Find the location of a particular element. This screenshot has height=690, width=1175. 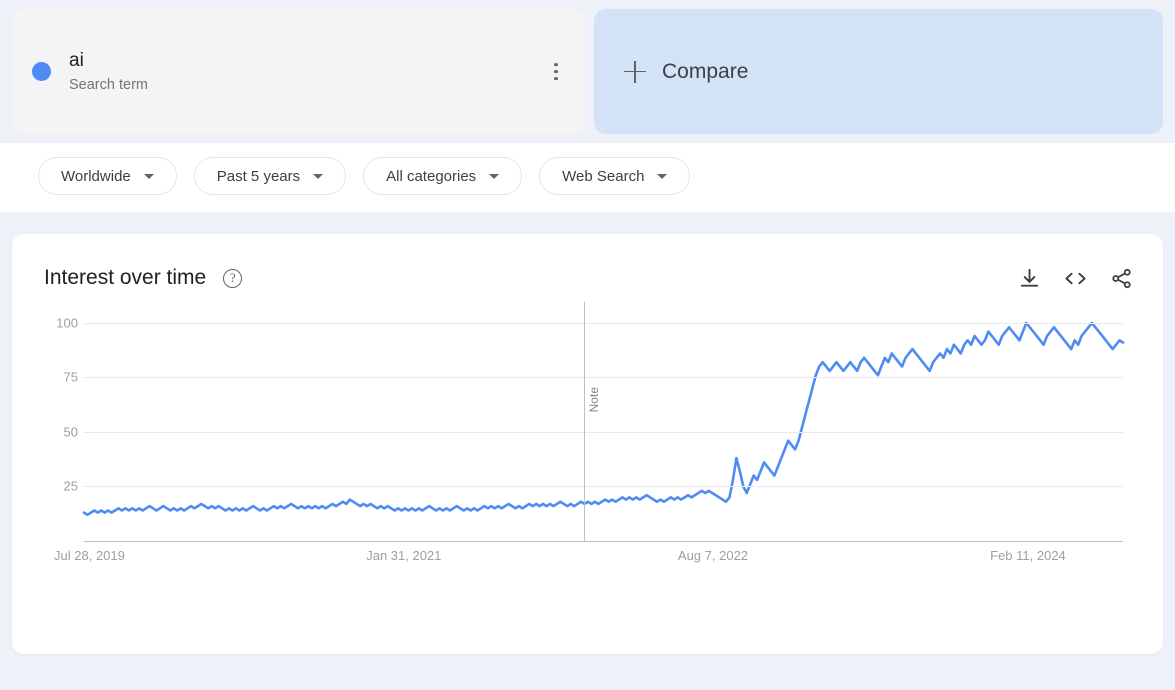

chart-actions is located at coordinates (1075, 278).